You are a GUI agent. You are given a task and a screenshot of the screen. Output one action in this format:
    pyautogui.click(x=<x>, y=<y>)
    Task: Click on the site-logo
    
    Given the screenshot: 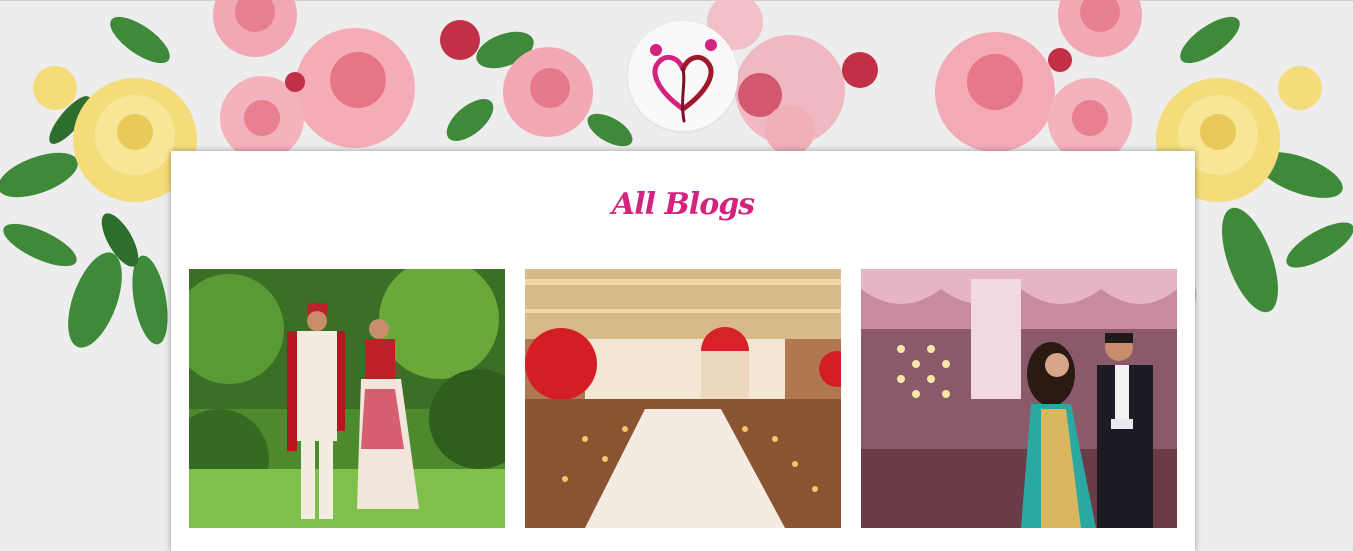 What is the action you would take?
    pyautogui.click(x=683, y=76)
    